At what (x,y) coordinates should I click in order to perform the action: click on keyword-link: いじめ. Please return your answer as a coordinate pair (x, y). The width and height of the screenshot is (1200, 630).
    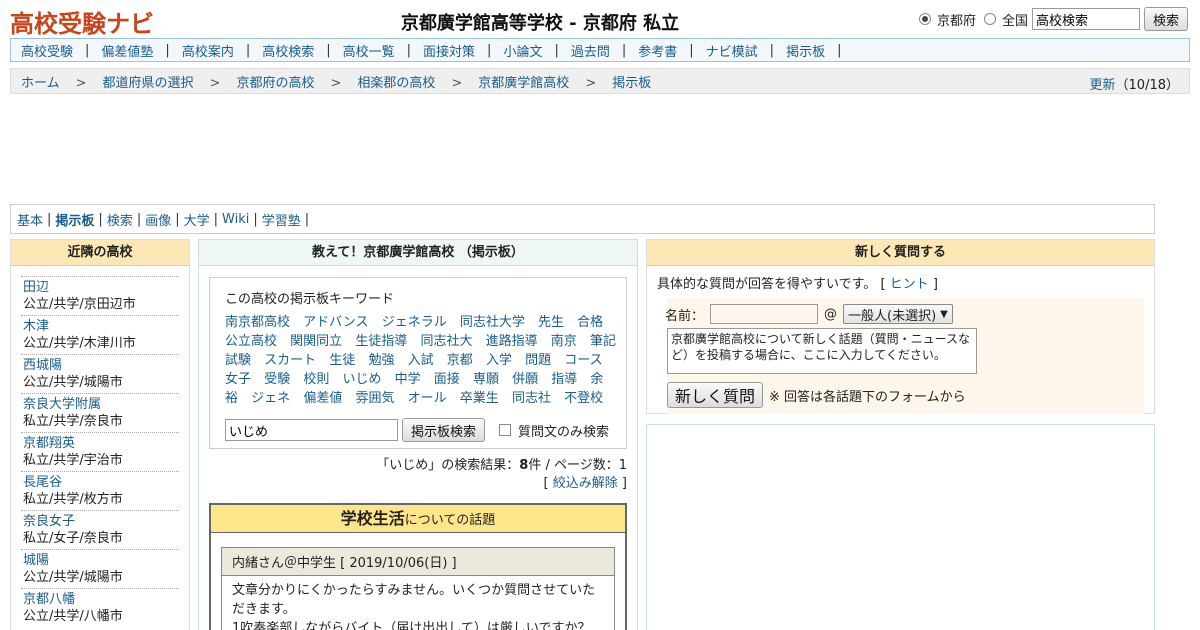
    Looking at the image, I should click on (361, 379).